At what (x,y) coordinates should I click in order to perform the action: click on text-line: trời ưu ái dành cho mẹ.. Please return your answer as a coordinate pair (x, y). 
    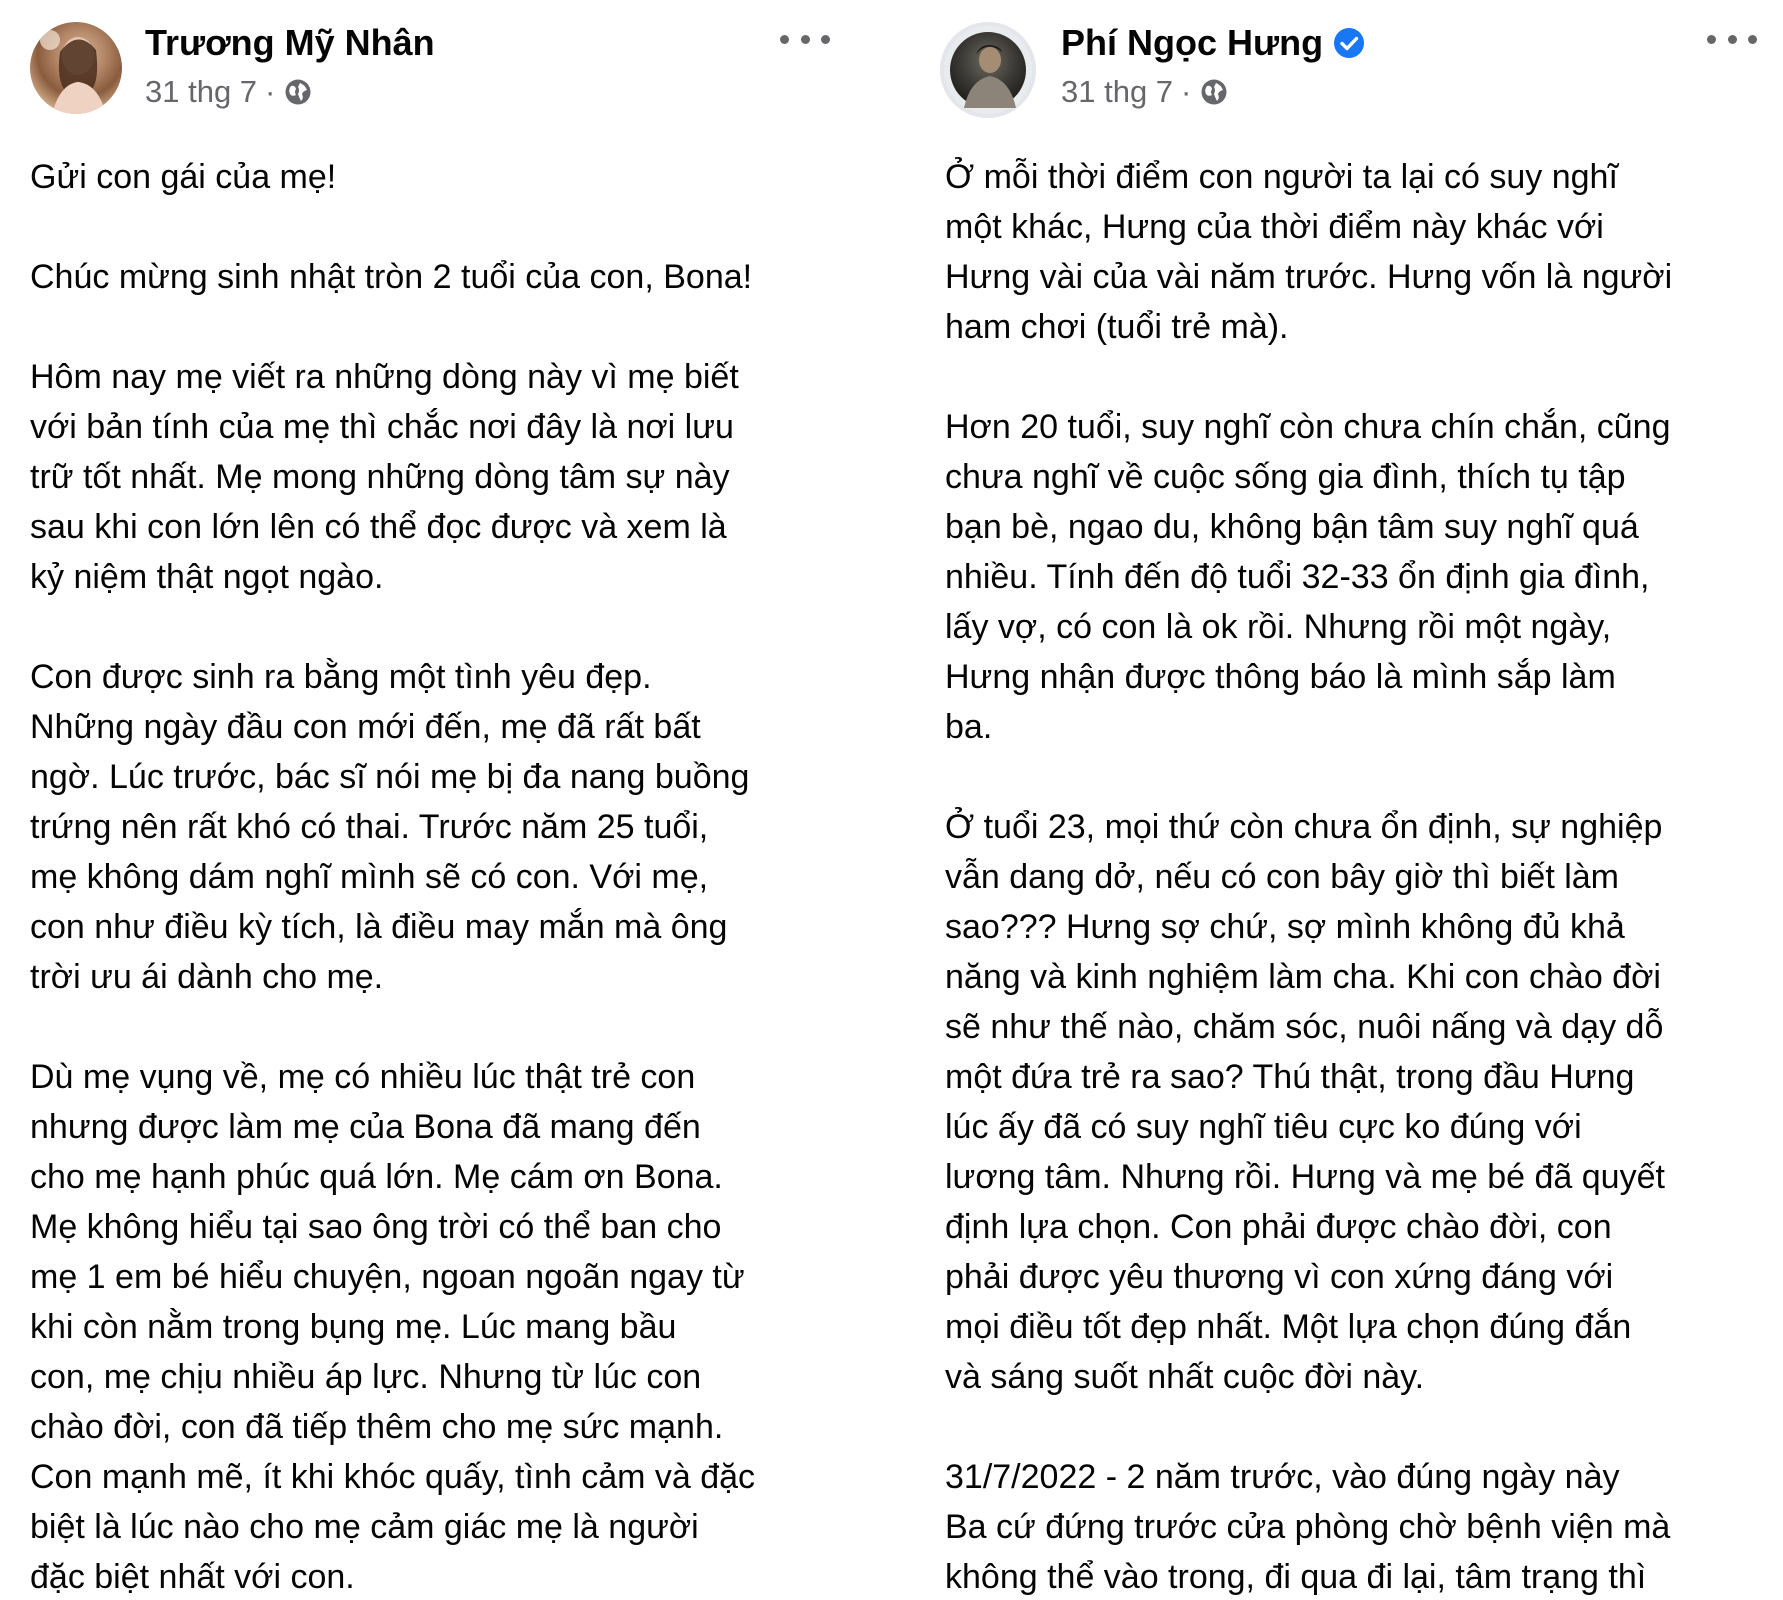
    Looking at the image, I should click on (207, 977).